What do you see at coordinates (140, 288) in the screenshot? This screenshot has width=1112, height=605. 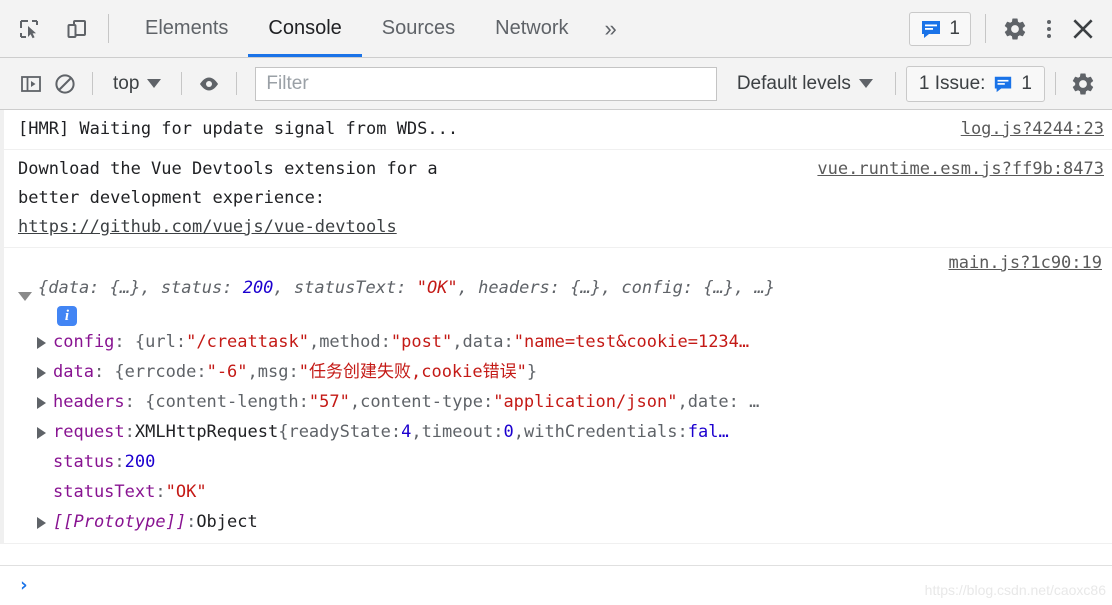 I see `object-preview-open: {data: {…}, status:` at bounding box center [140, 288].